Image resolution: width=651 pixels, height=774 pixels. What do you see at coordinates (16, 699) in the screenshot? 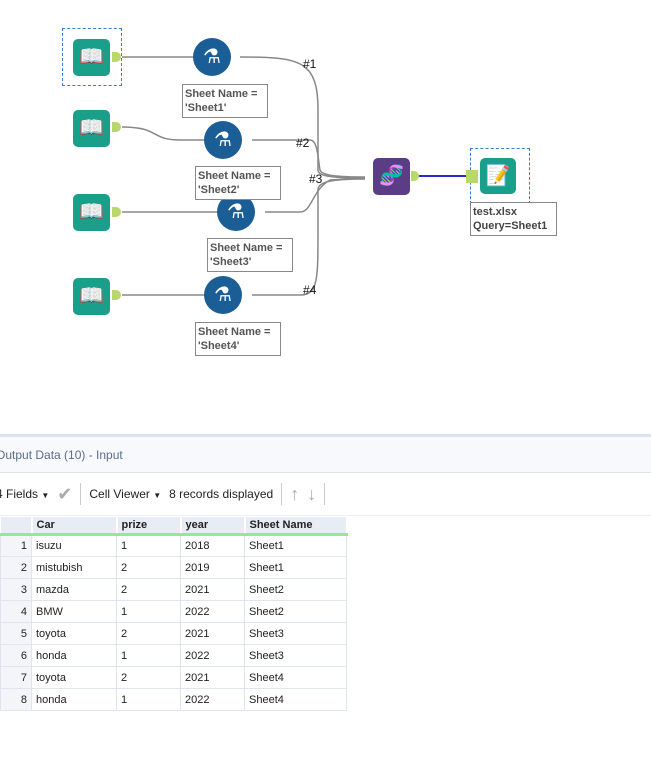
I see `row-number: 8` at bounding box center [16, 699].